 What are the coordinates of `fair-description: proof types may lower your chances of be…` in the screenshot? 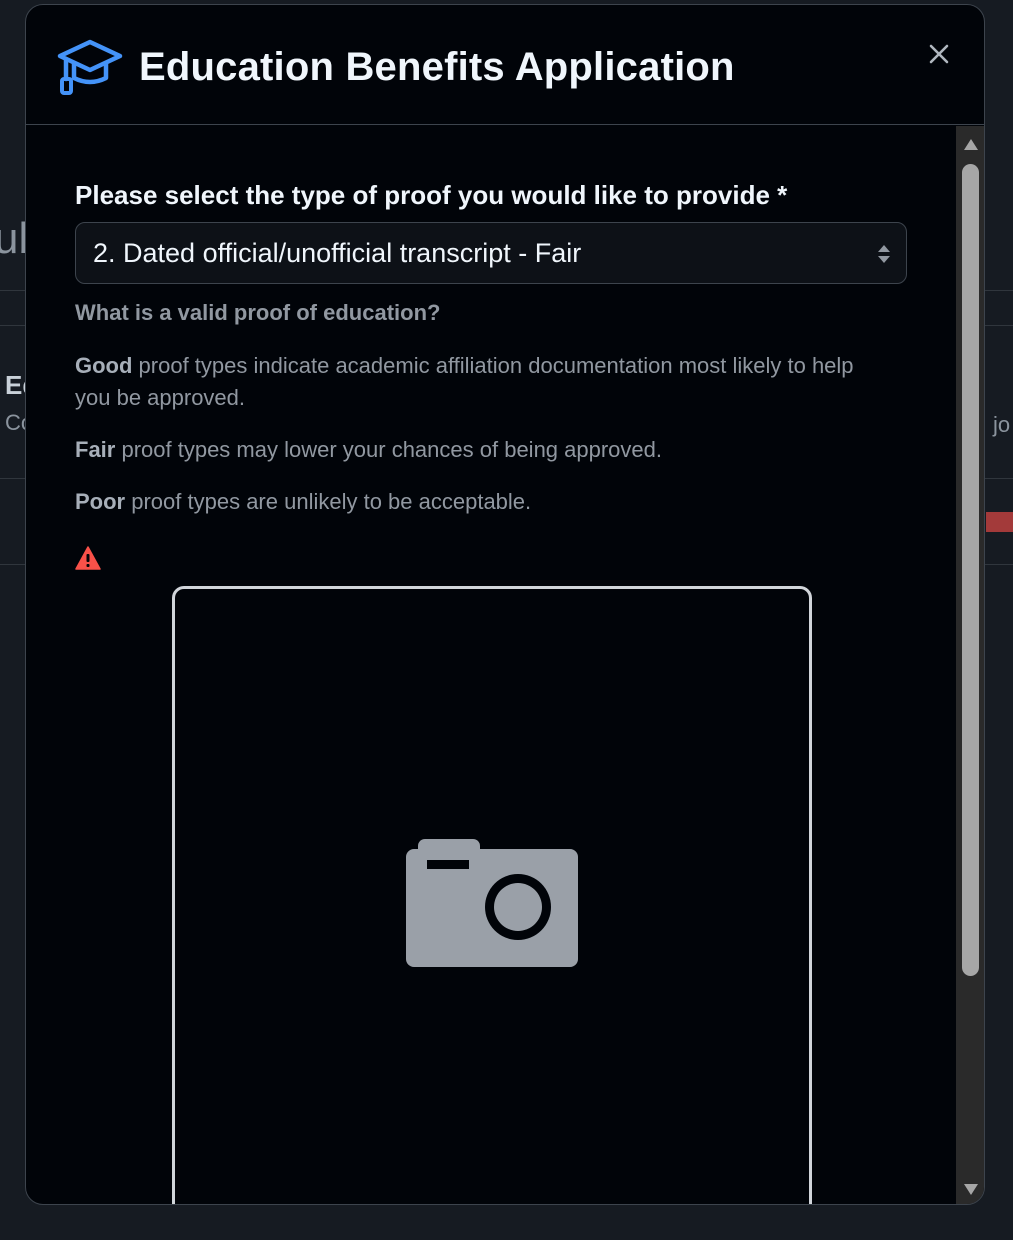 It's located at (388, 449).